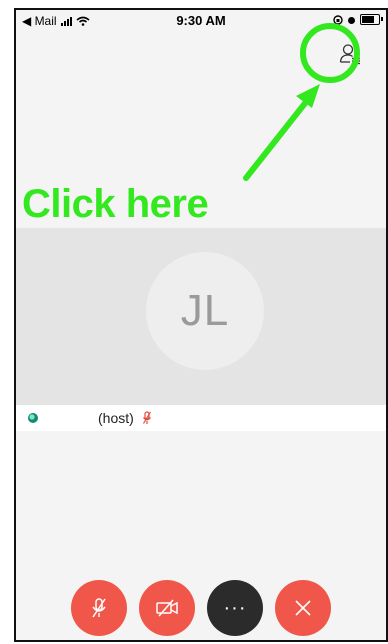  I want to click on close-icon, so click(303, 608).